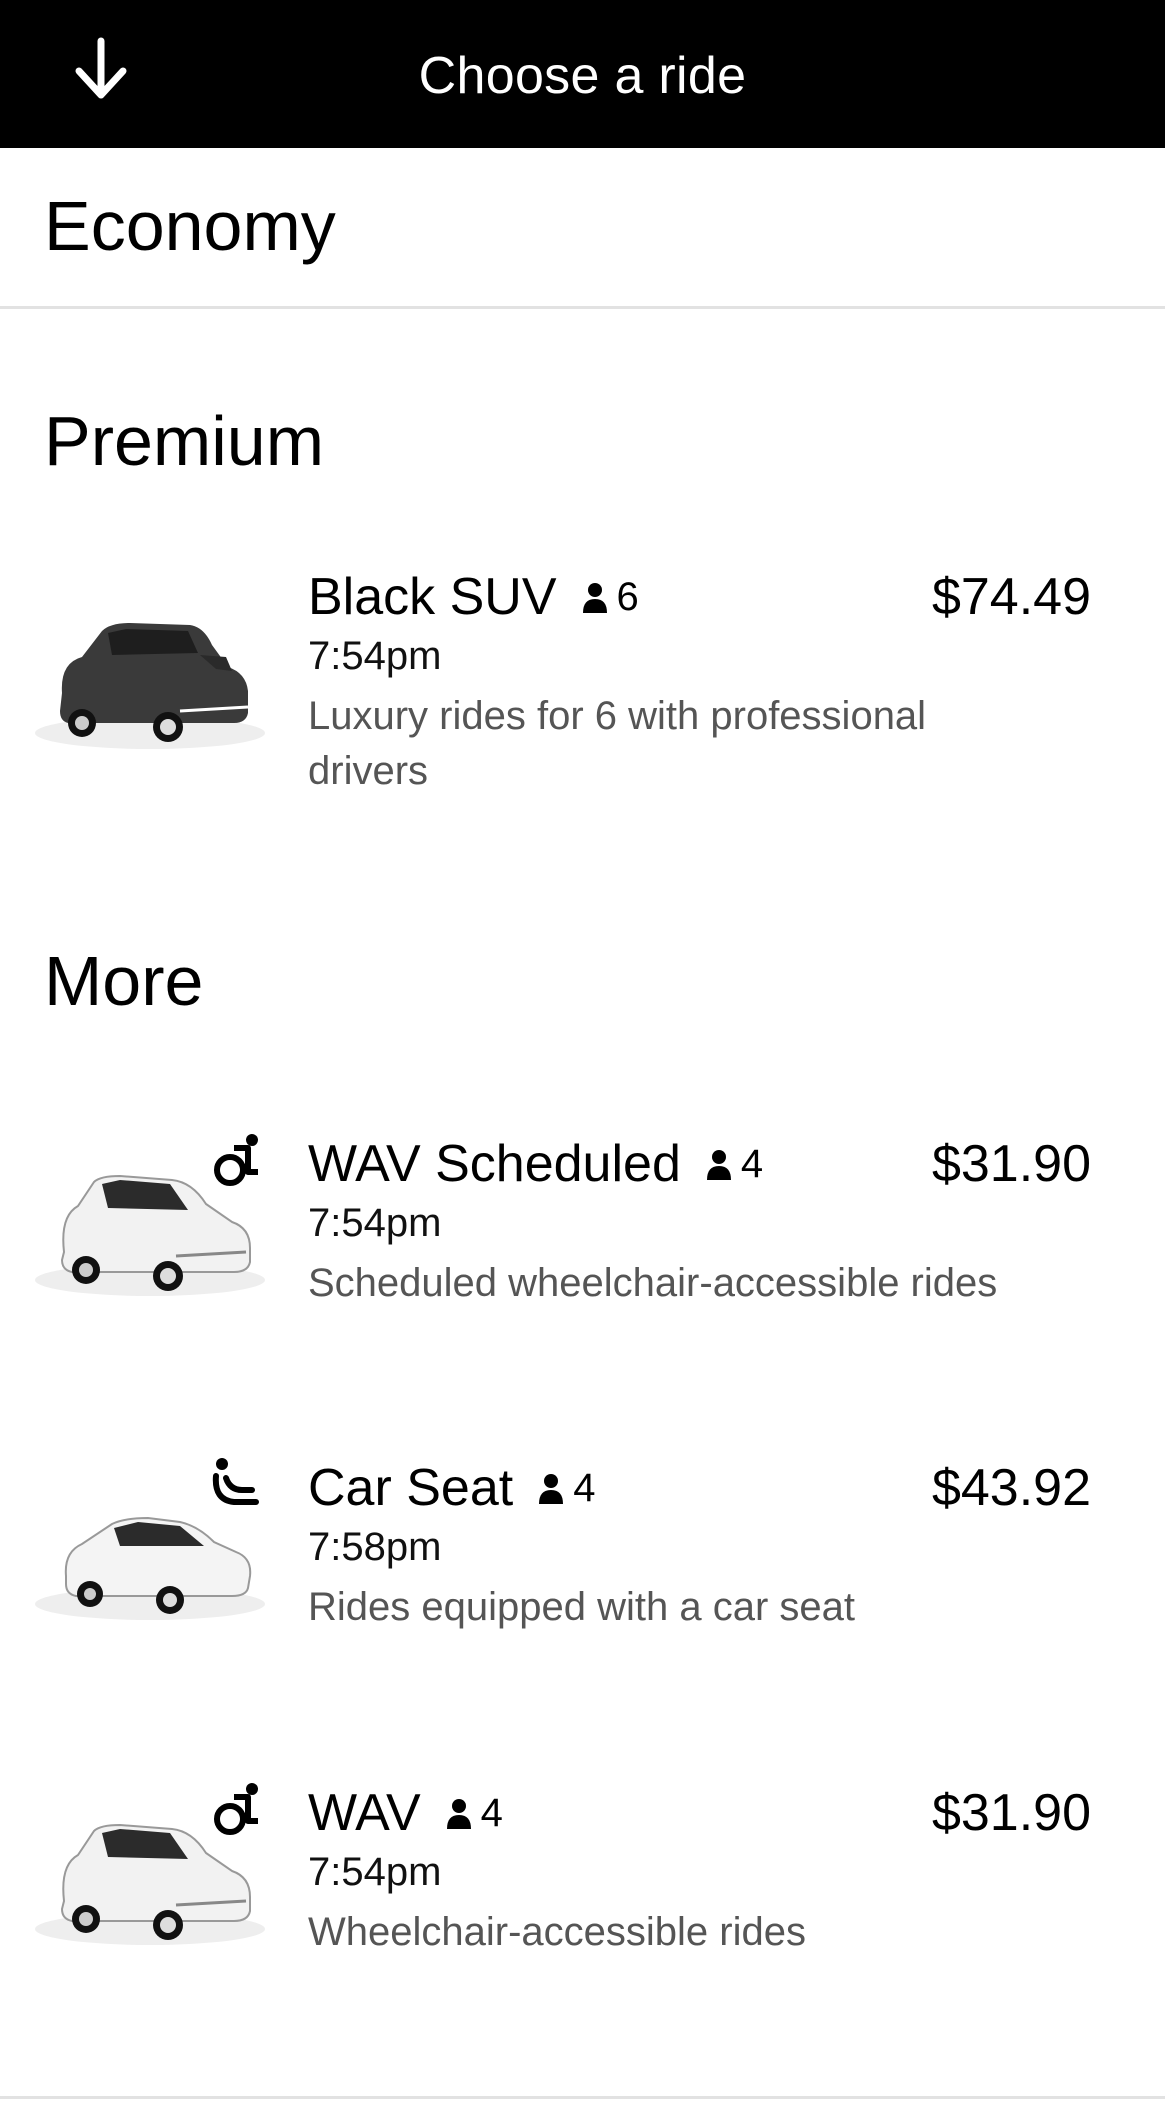 The height and width of the screenshot is (2109, 1165). I want to click on capacity: 6, so click(610, 597).